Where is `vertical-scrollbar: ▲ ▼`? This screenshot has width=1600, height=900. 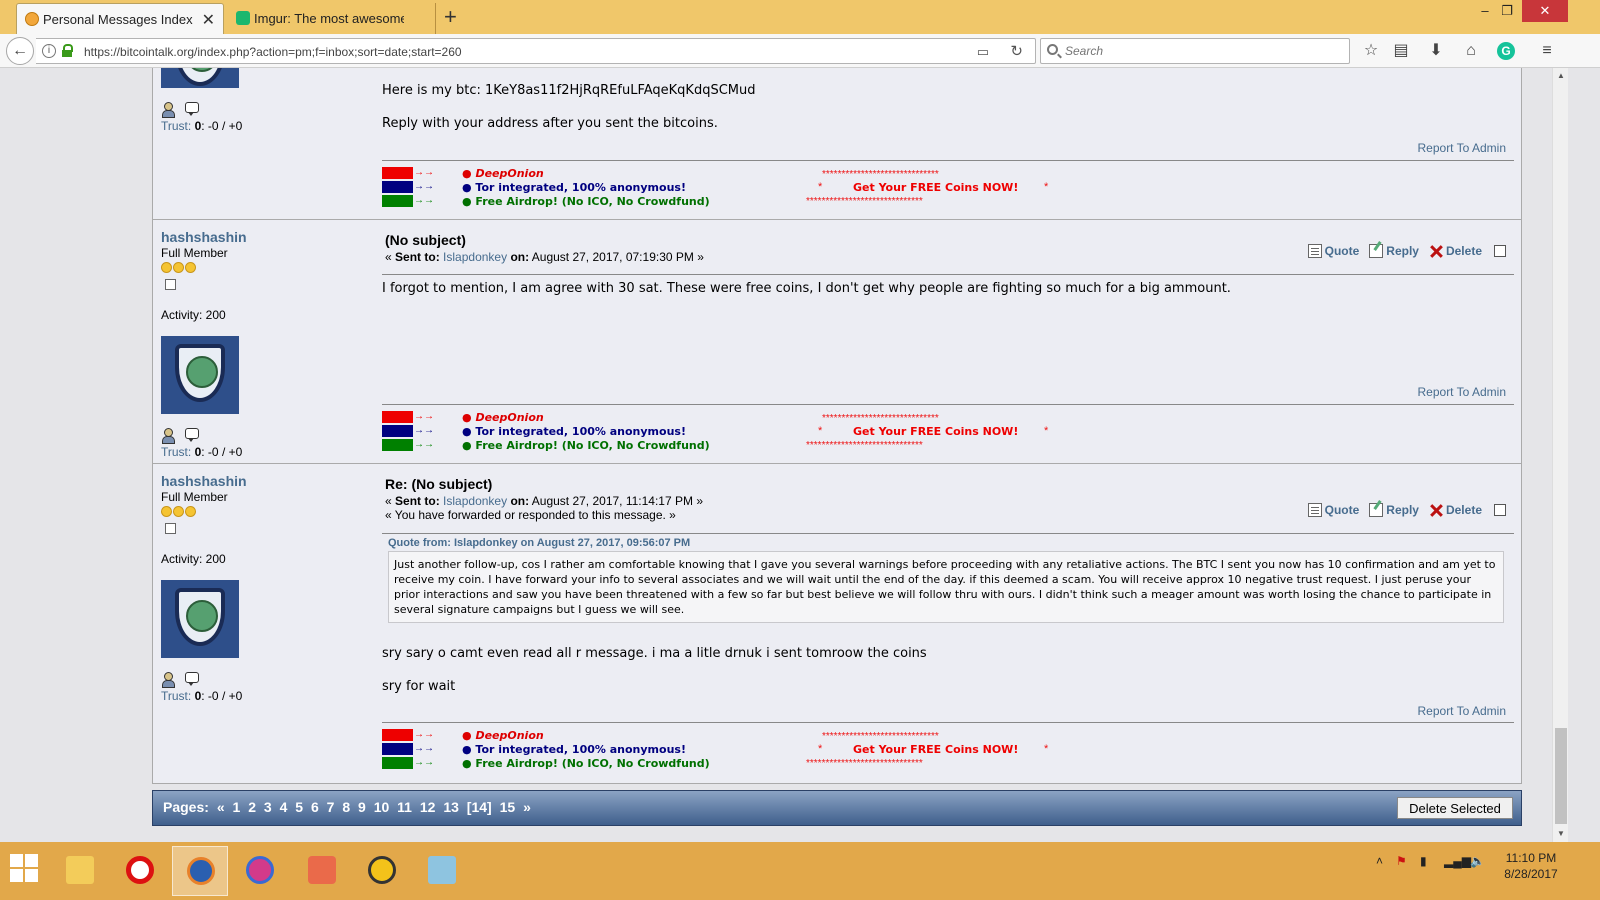
vertical-scrollbar: ▲ ▼ is located at coordinates (1560, 455).